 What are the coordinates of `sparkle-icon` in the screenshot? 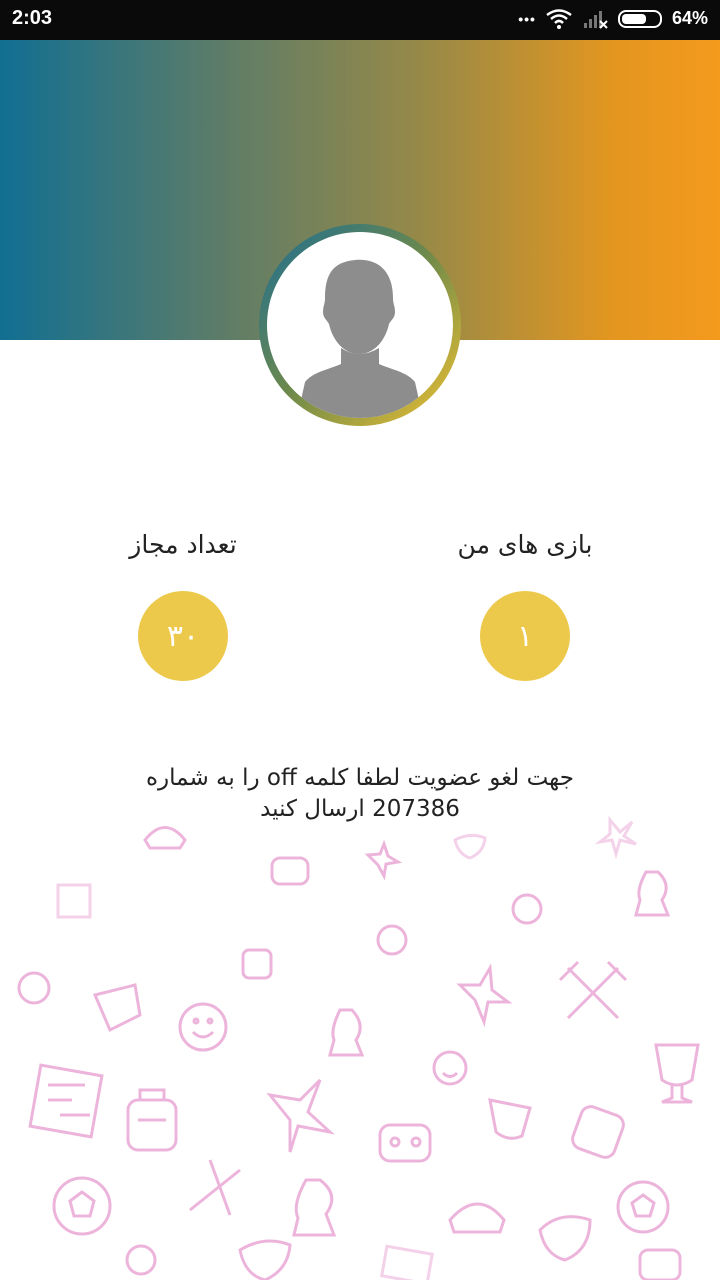 It's located at (615, 837).